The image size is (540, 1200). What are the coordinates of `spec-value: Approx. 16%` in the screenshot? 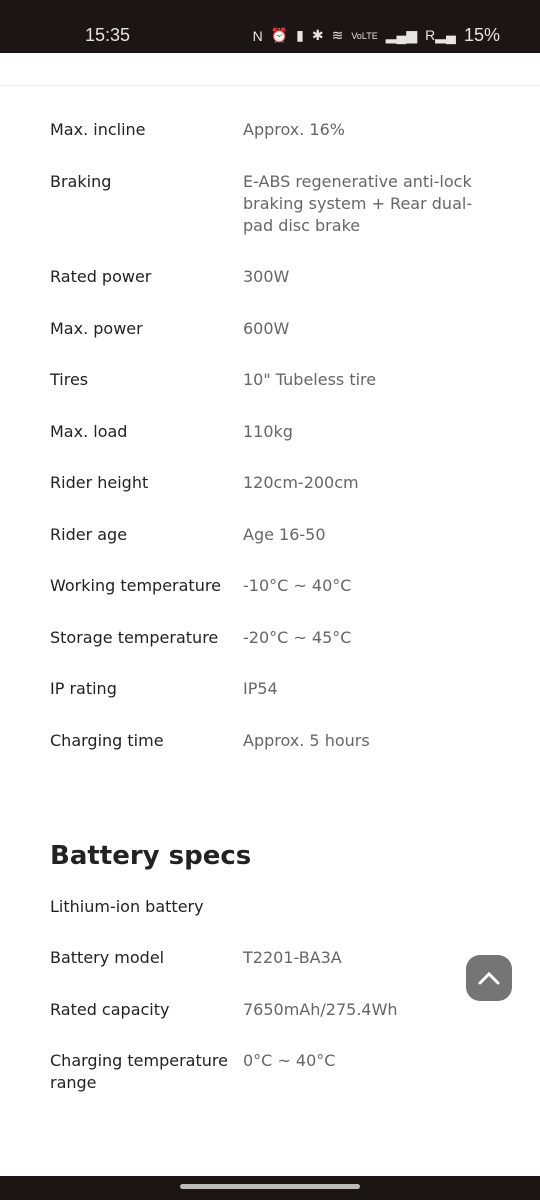 It's located at (294, 129).